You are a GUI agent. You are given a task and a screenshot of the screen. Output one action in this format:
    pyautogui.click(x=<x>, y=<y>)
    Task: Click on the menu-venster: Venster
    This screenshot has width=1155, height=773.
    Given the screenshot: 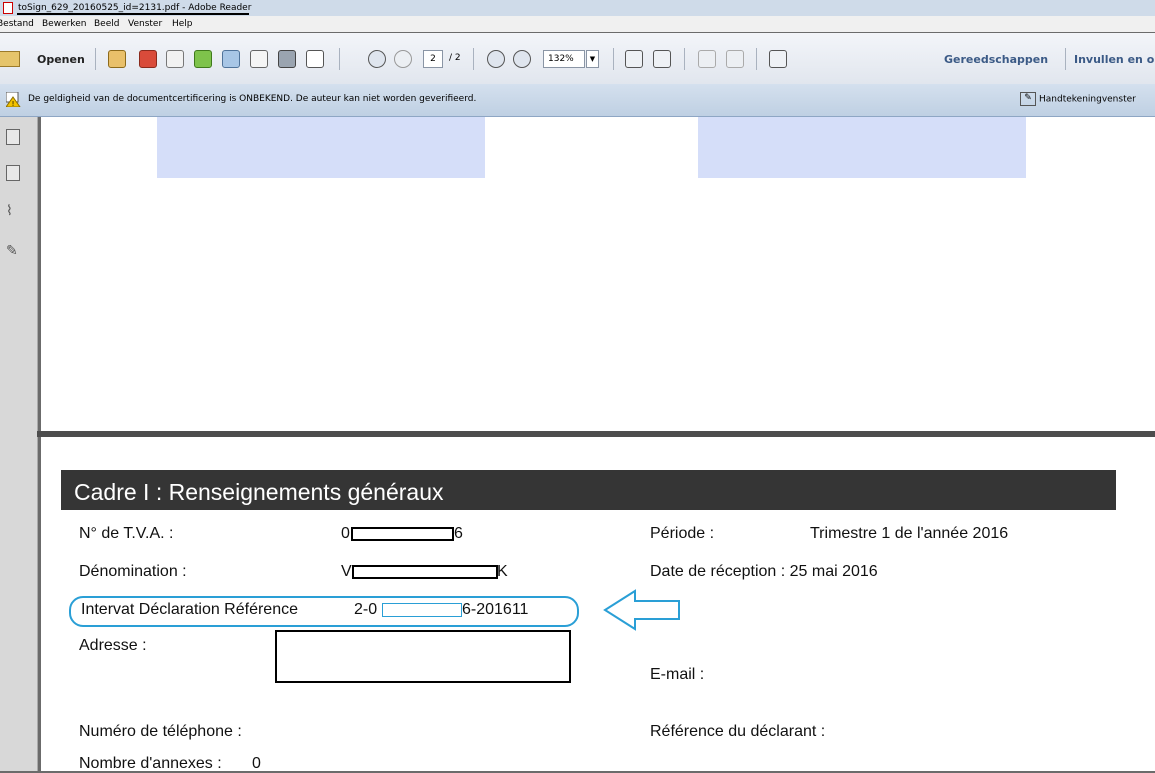 What is the action you would take?
    pyautogui.click(x=145, y=24)
    